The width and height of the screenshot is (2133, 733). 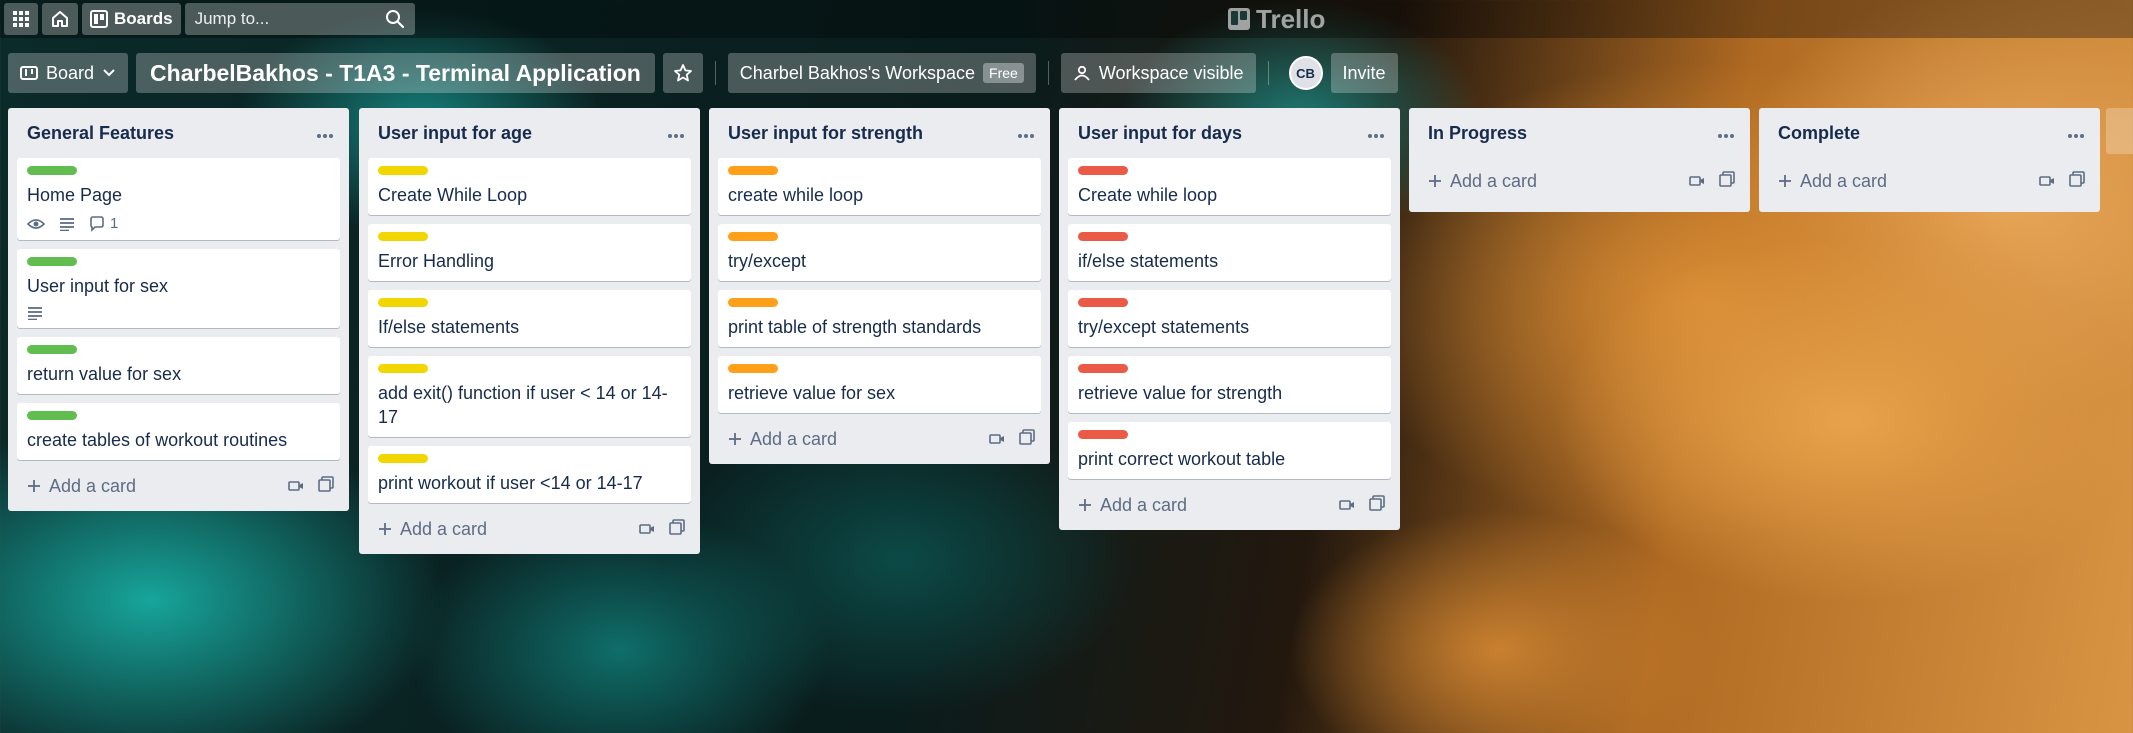 What do you see at coordinates (1276, 19) in the screenshot?
I see `trello-logo: Trello` at bounding box center [1276, 19].